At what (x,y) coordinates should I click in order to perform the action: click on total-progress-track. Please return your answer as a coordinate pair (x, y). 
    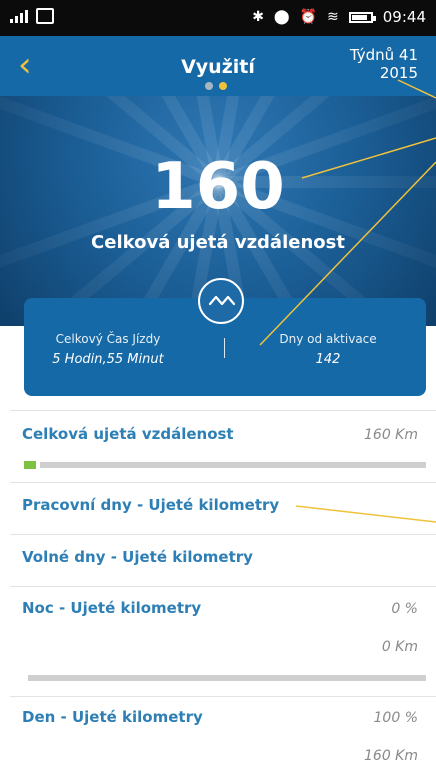
    Looking at the image, I should click on (233, 465).